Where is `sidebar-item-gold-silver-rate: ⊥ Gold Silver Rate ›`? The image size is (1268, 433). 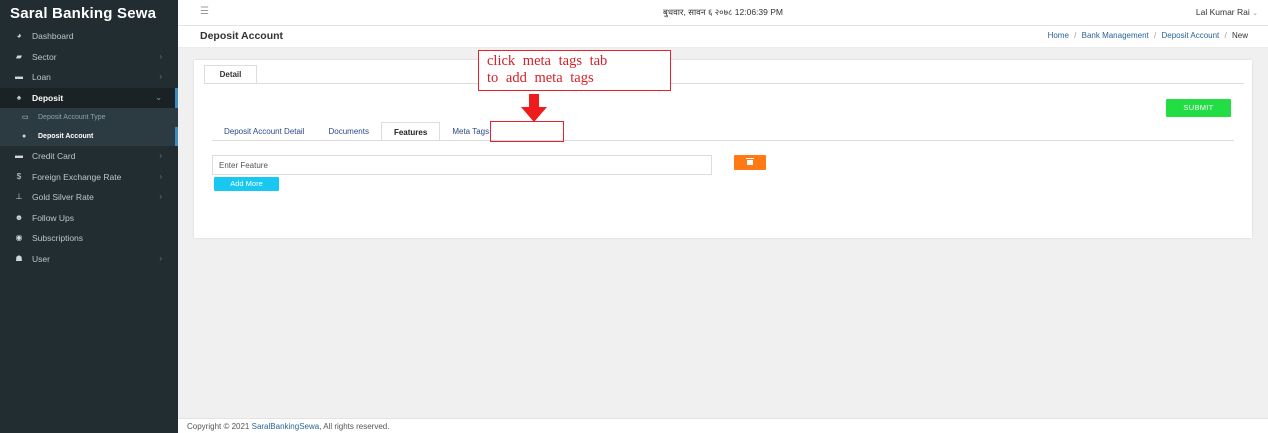
sidebar-item-gold-silver-rate: ⊥ Gold Silver Rate › is located at coordinates (89, 197).